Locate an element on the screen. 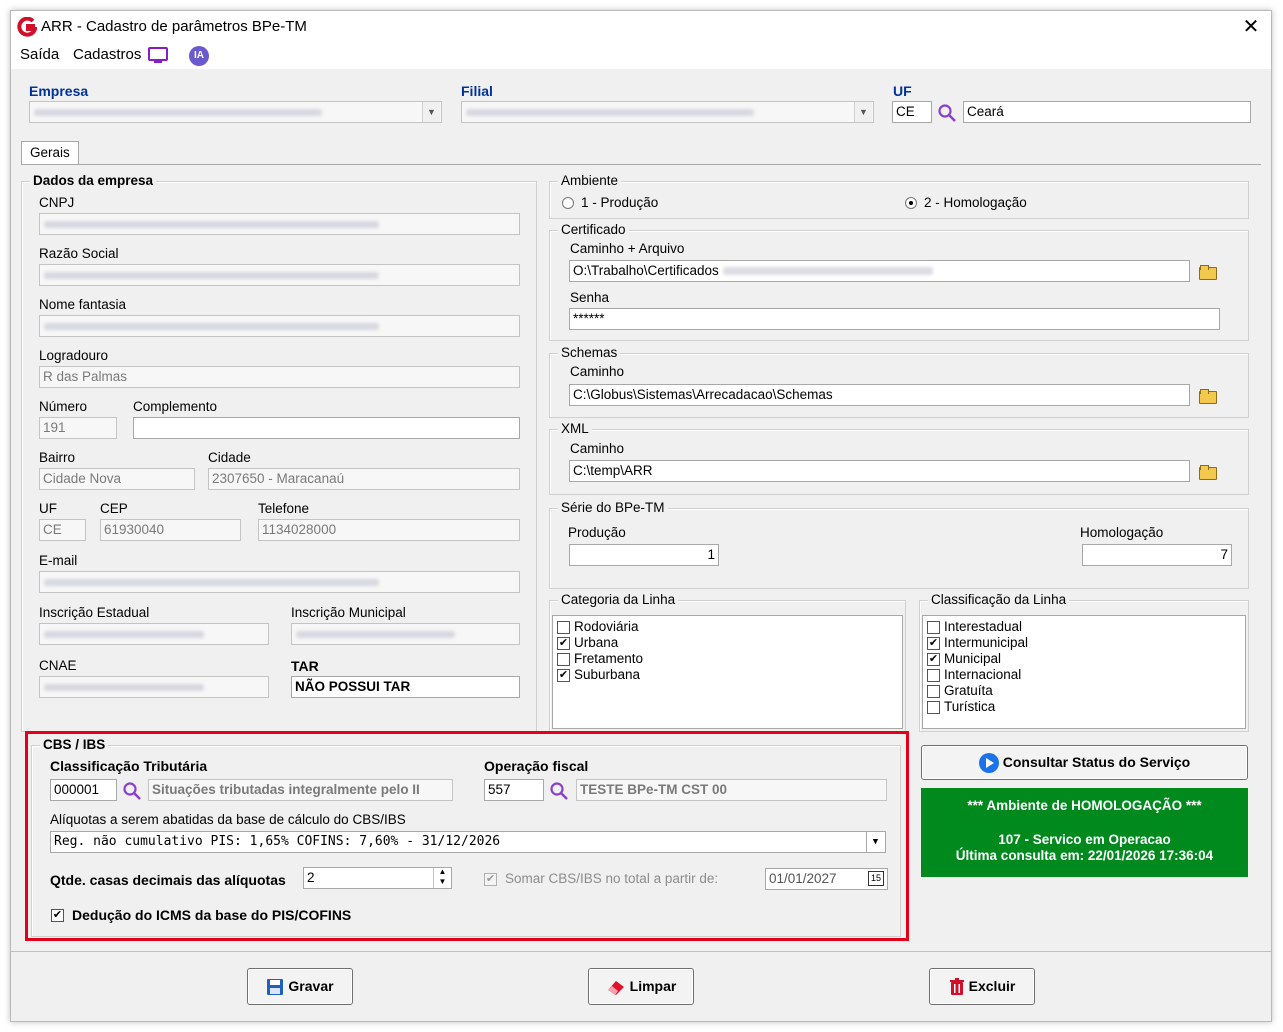 Image resolution: width=1283 pixels, height=1032 pixels. empresa-select: ▼ is located at coordinates (235, 112).